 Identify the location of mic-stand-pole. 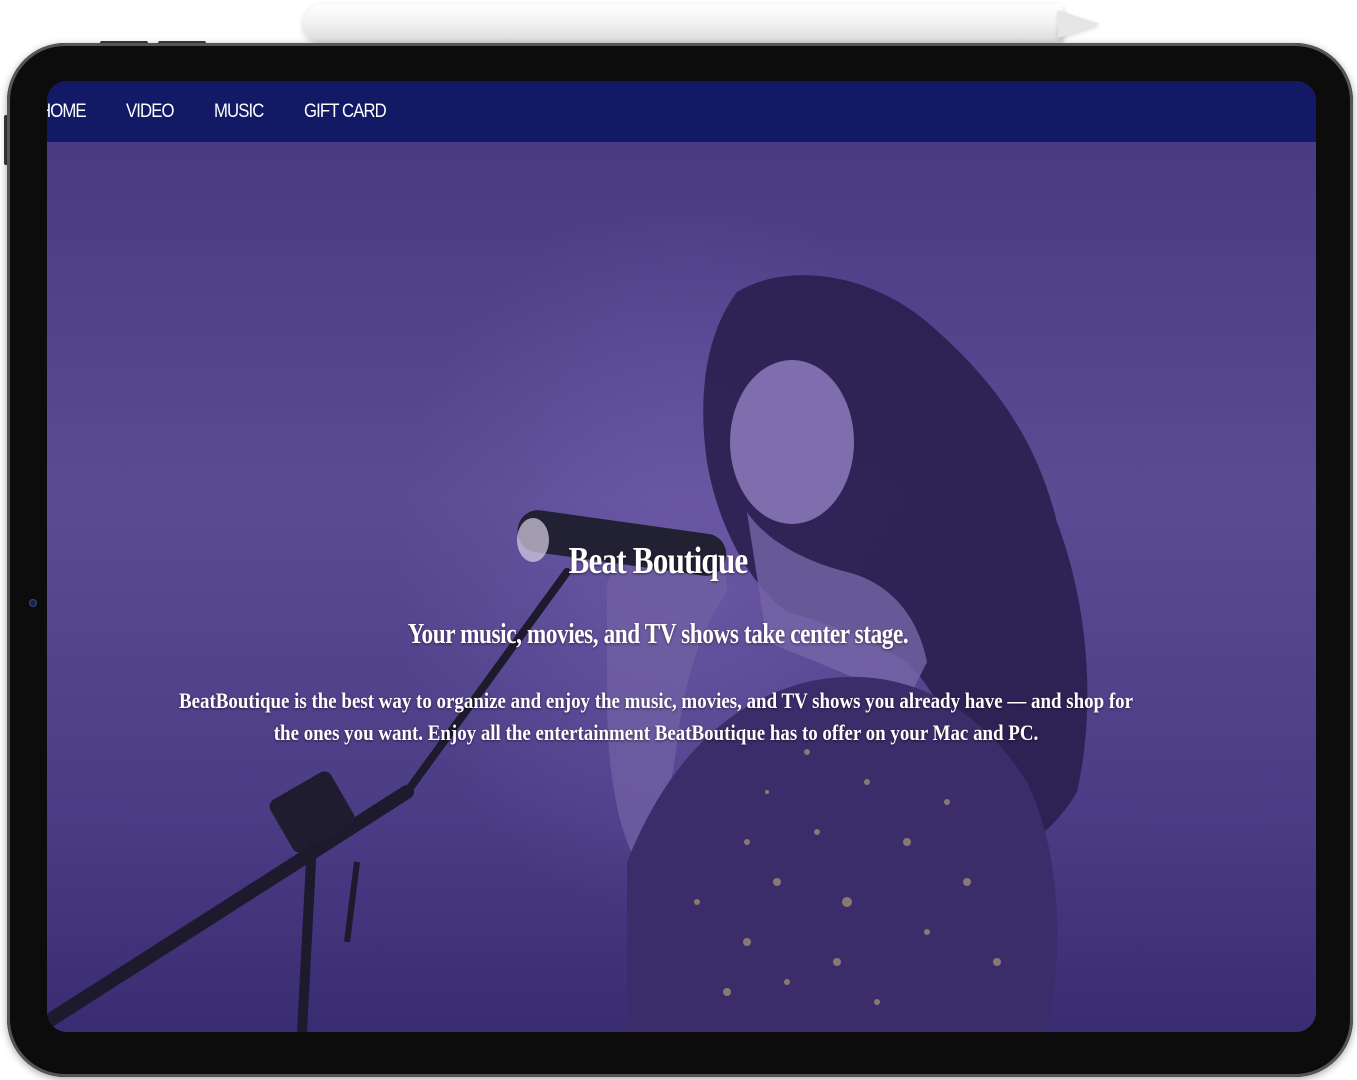
(307, 936).